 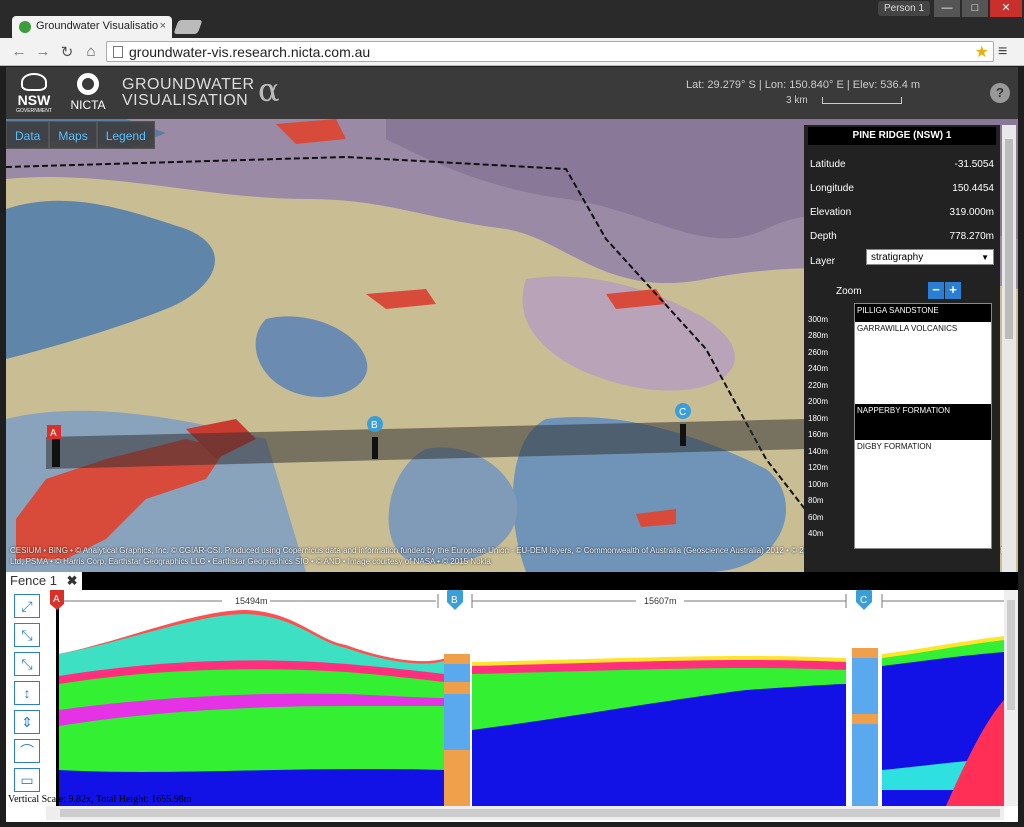 What do you see at coordinates (832, 188) in the screenshot?
I see `longitude-label: Longitude` at bounding box center [832, 188].